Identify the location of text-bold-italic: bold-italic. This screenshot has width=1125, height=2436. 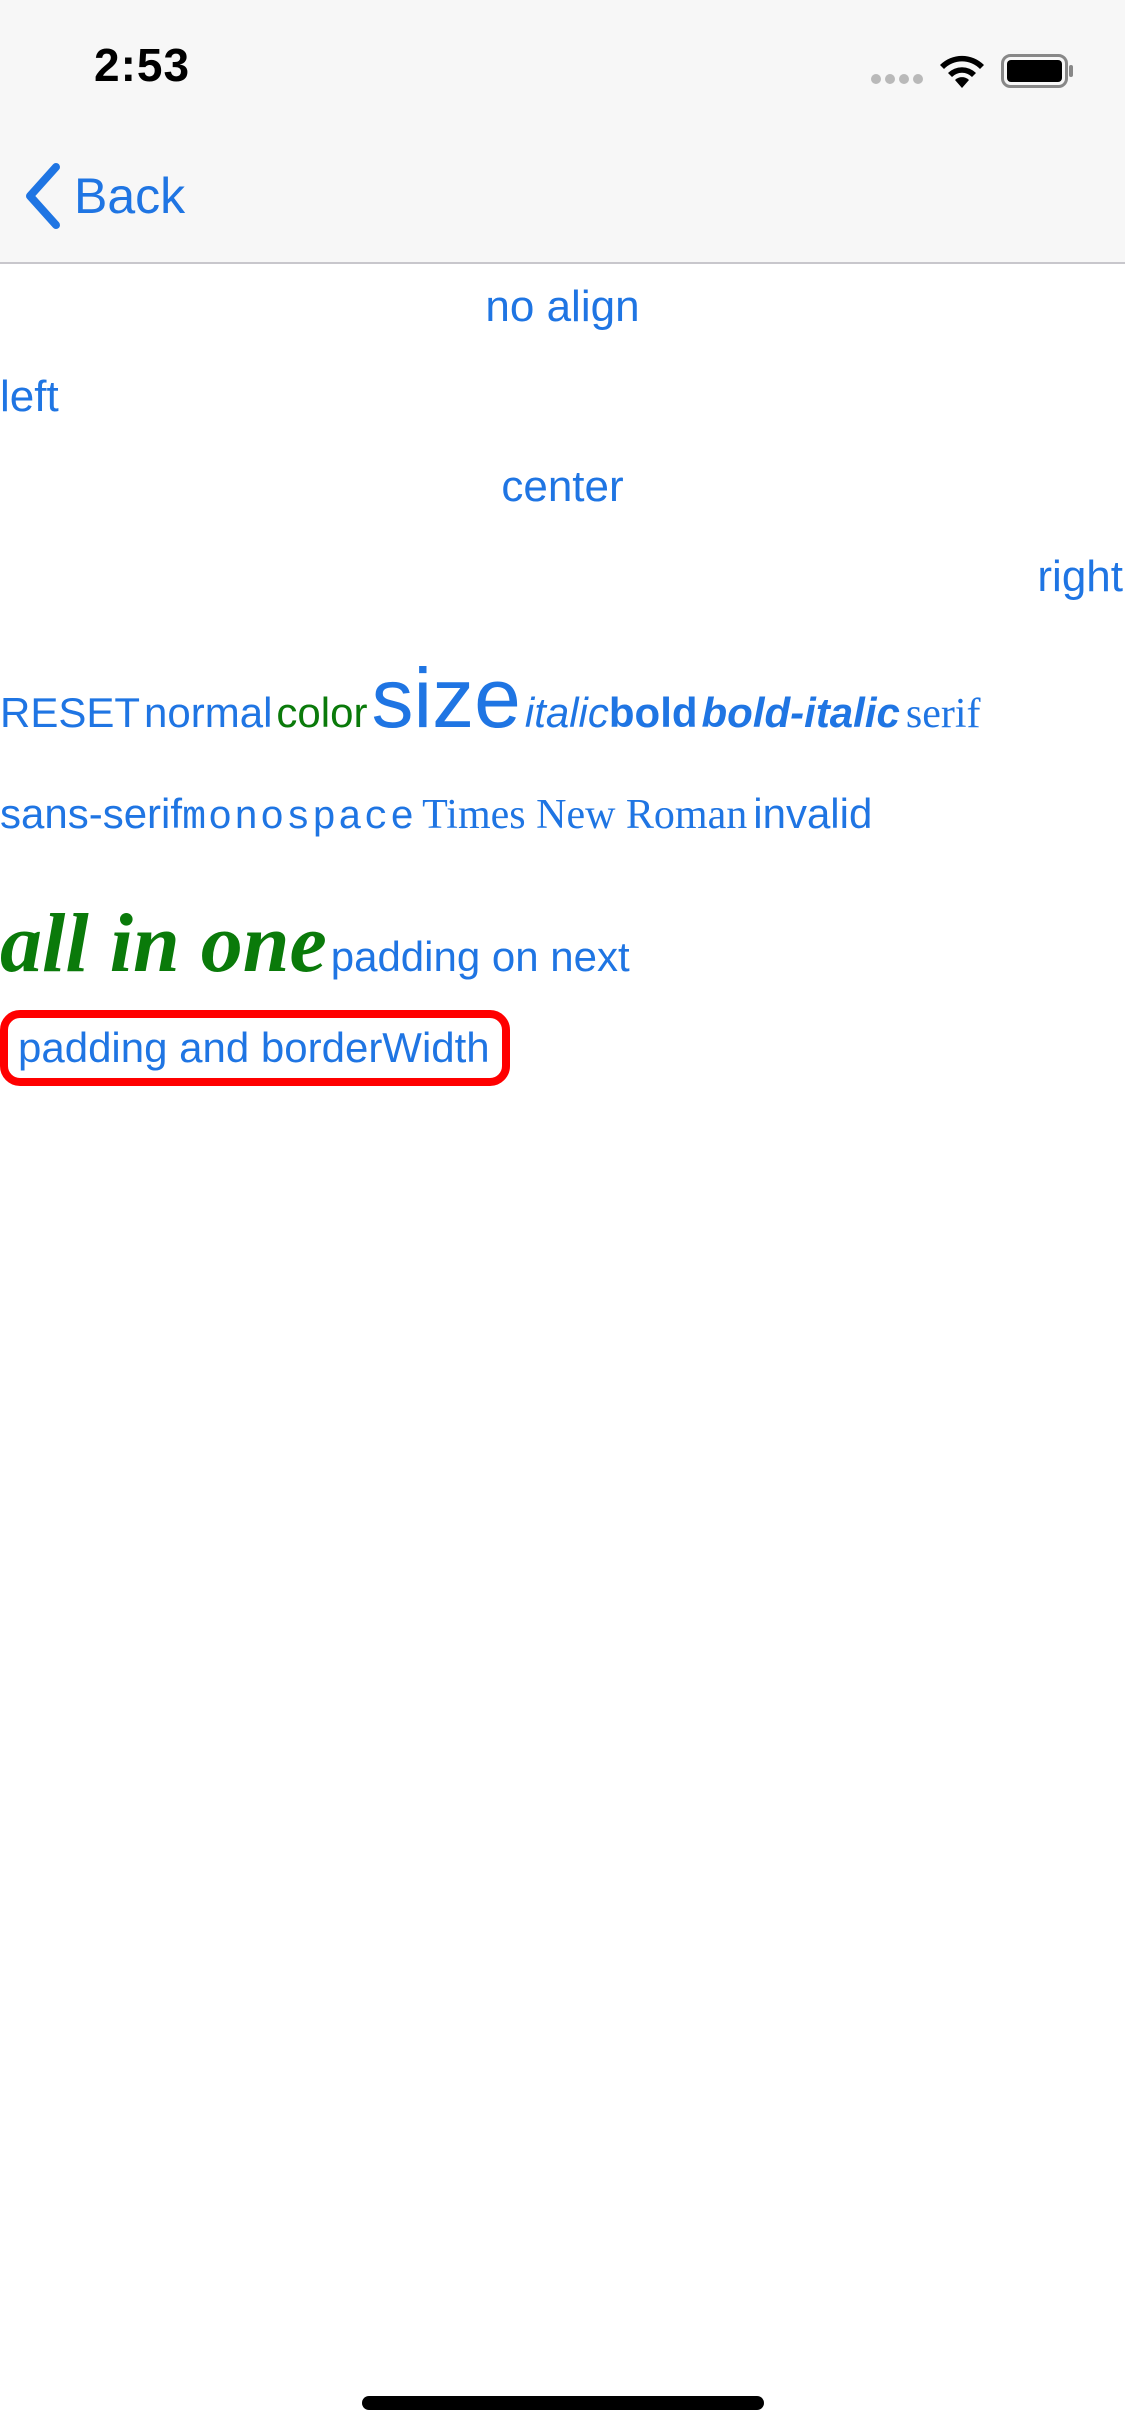
(800, 712).